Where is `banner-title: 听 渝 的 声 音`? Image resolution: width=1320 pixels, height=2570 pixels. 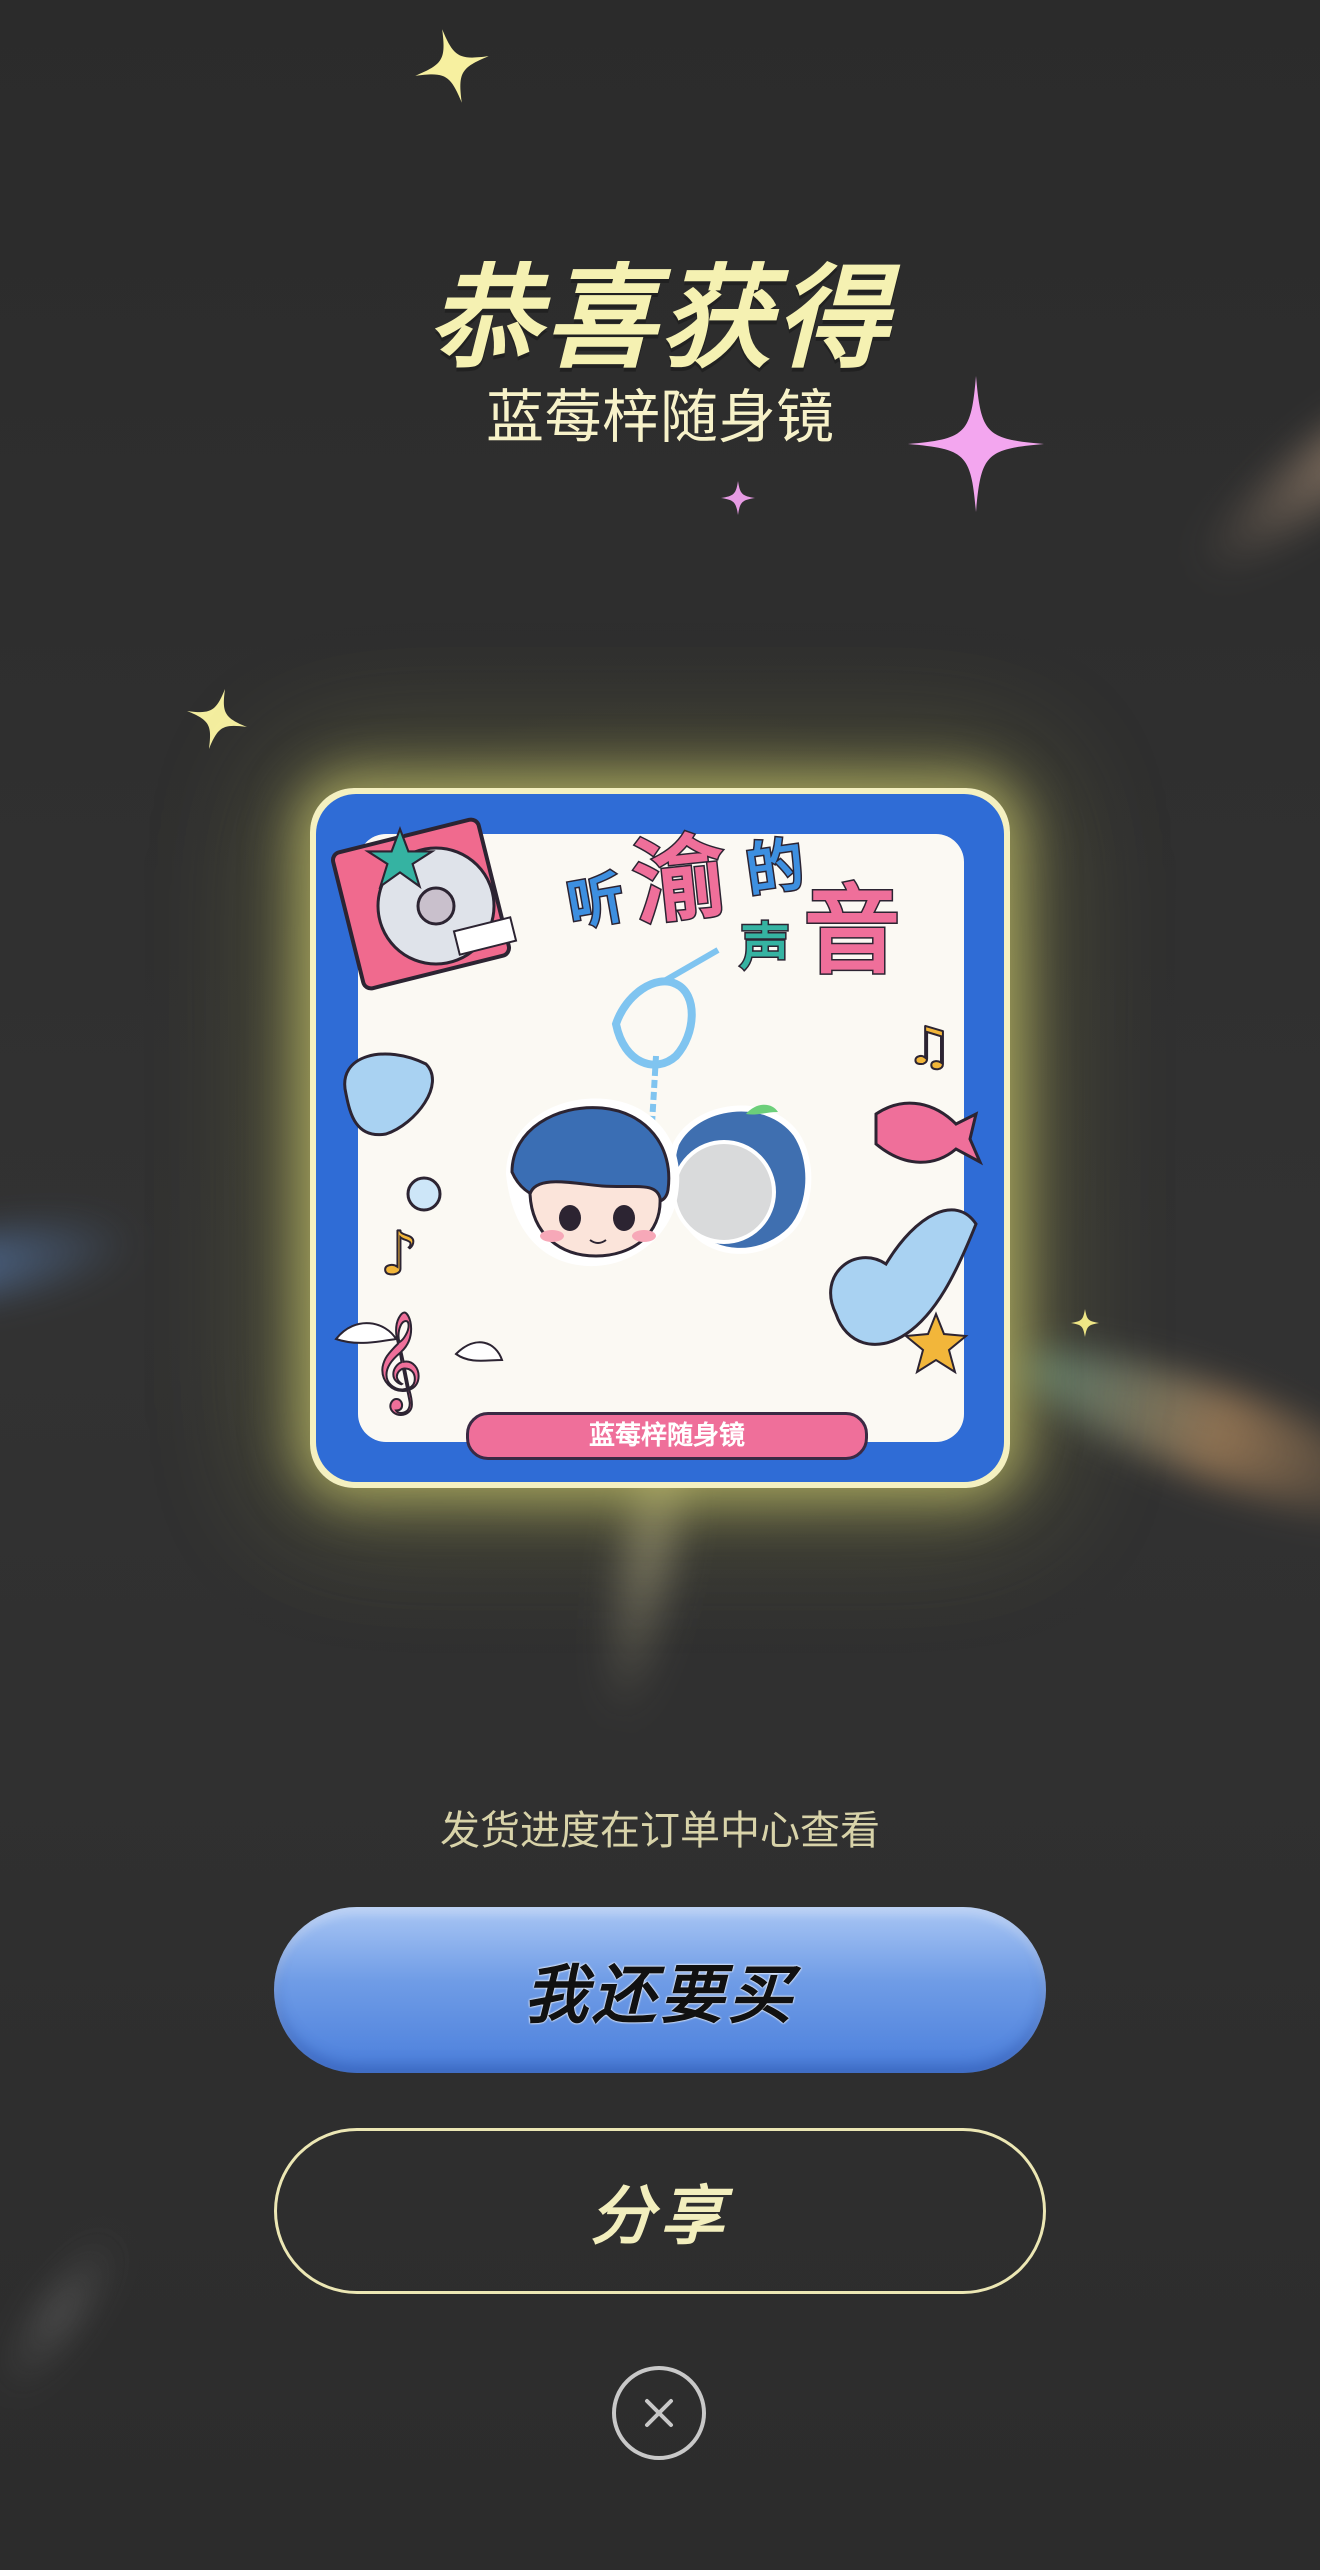
banner-title: 听 渝 的 声 音 is located at coordinates (731, 905).